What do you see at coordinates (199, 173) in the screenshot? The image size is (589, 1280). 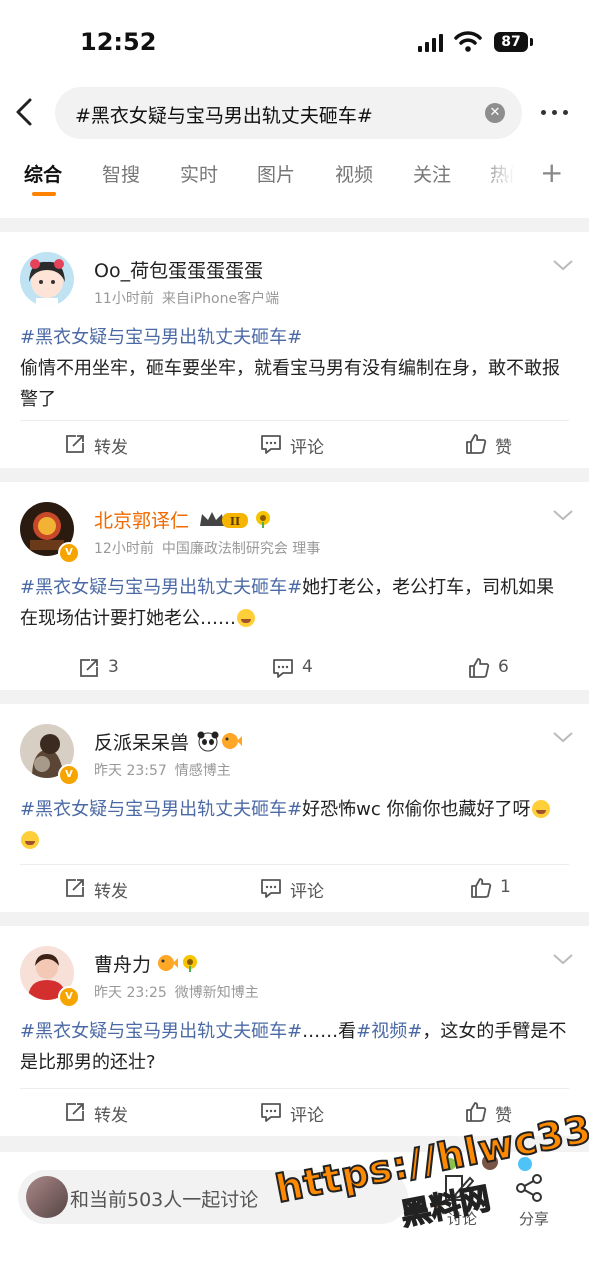 I see `tab-realtime: 实时` at bounding box center [199, 173].